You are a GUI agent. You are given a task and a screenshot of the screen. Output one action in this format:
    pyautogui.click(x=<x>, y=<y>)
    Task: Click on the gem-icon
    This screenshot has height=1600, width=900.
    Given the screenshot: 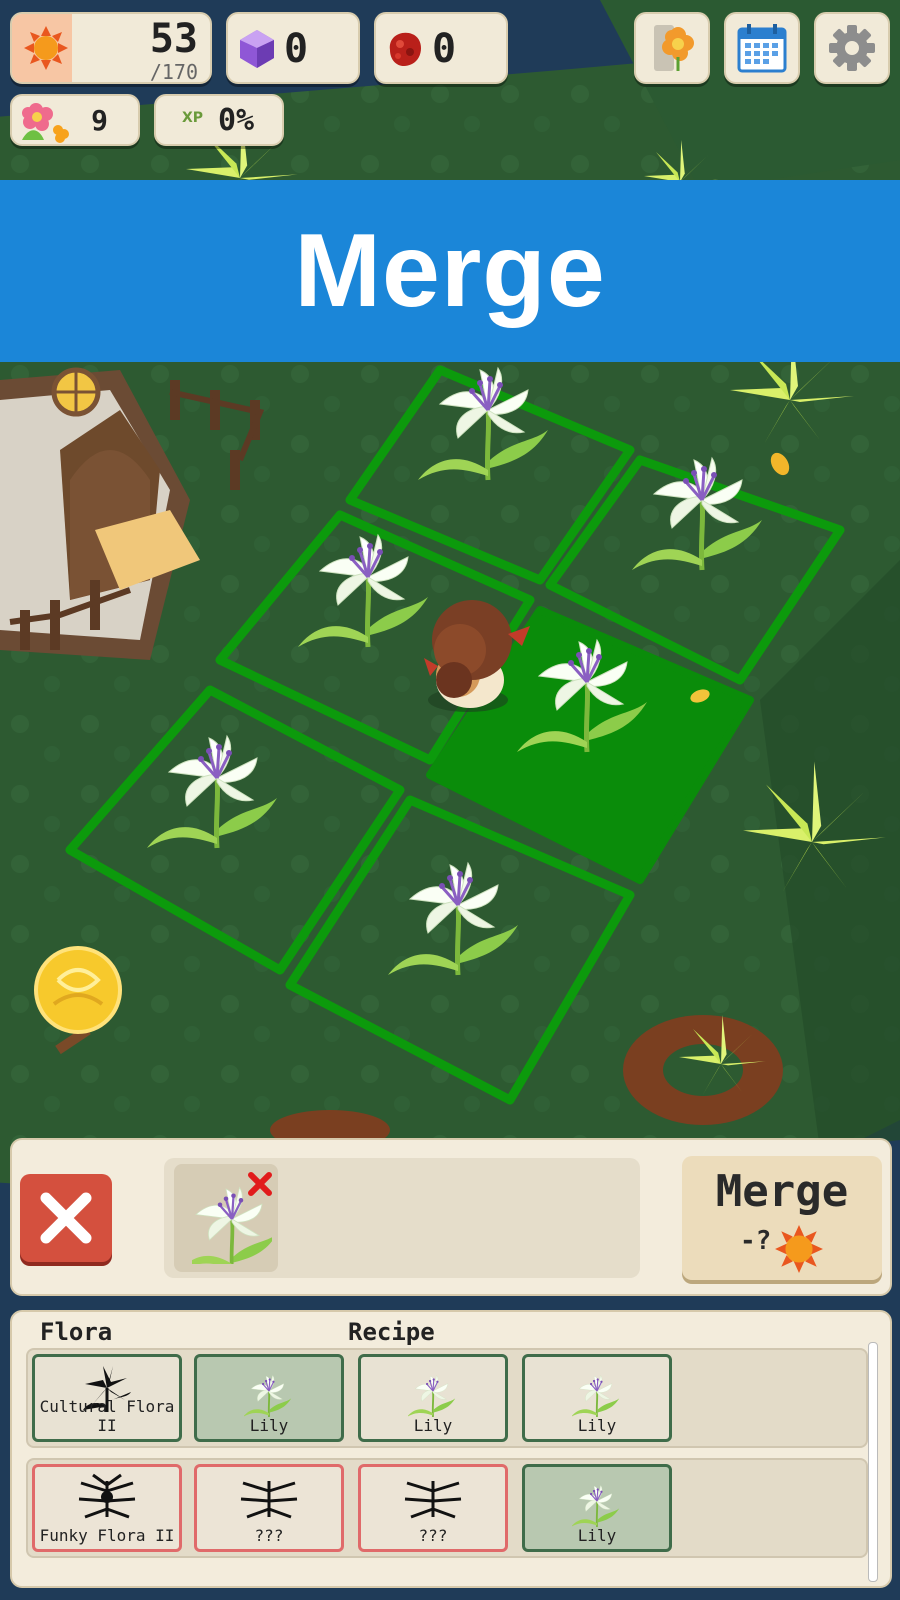 What is the action you would take?
    pyautogui.click(x=257, y=49)
    